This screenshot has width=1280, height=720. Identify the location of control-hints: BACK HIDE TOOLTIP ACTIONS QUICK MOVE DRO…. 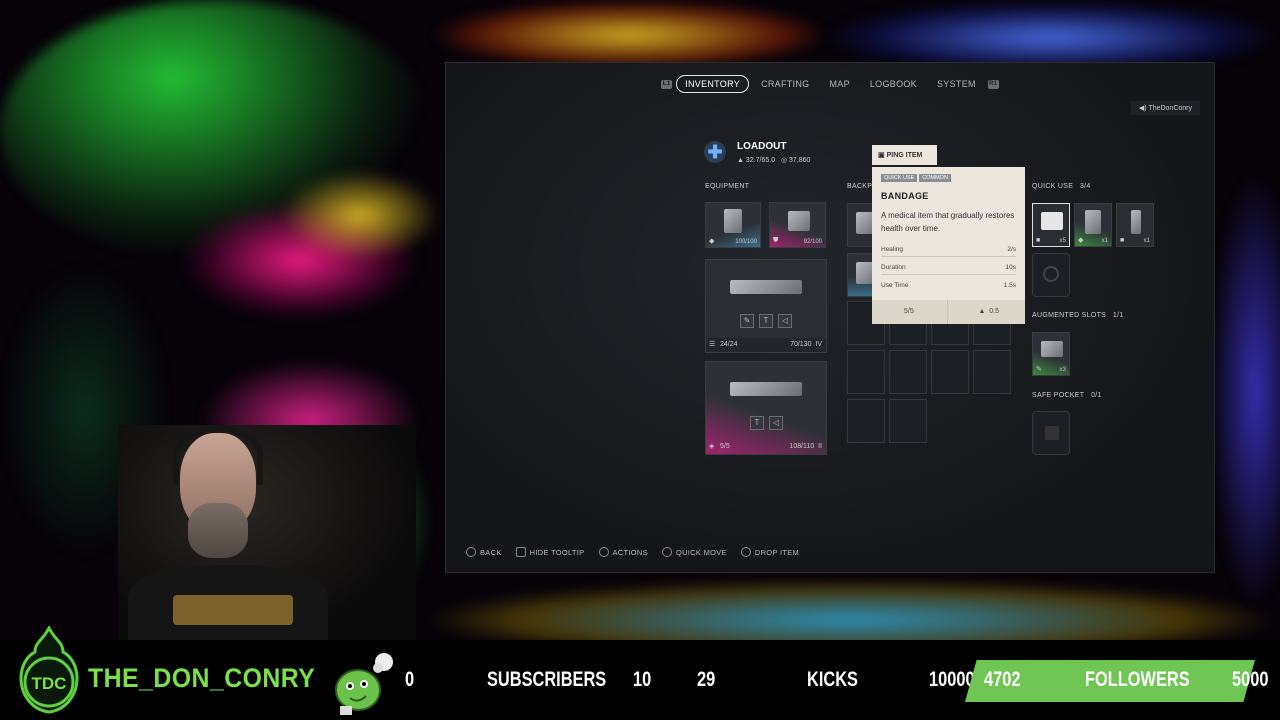
(632, 552).